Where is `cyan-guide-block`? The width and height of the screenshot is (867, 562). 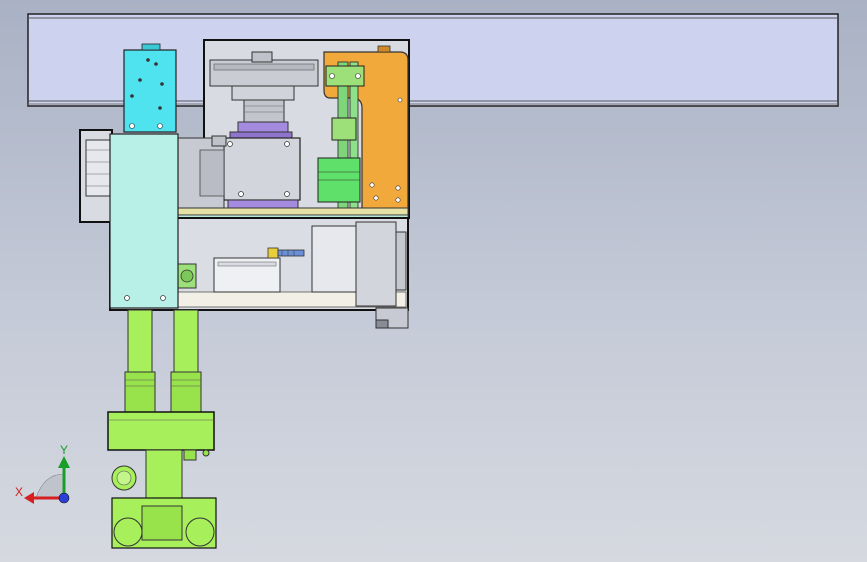 cyan-guide-block is located at coordinates (150, 88).